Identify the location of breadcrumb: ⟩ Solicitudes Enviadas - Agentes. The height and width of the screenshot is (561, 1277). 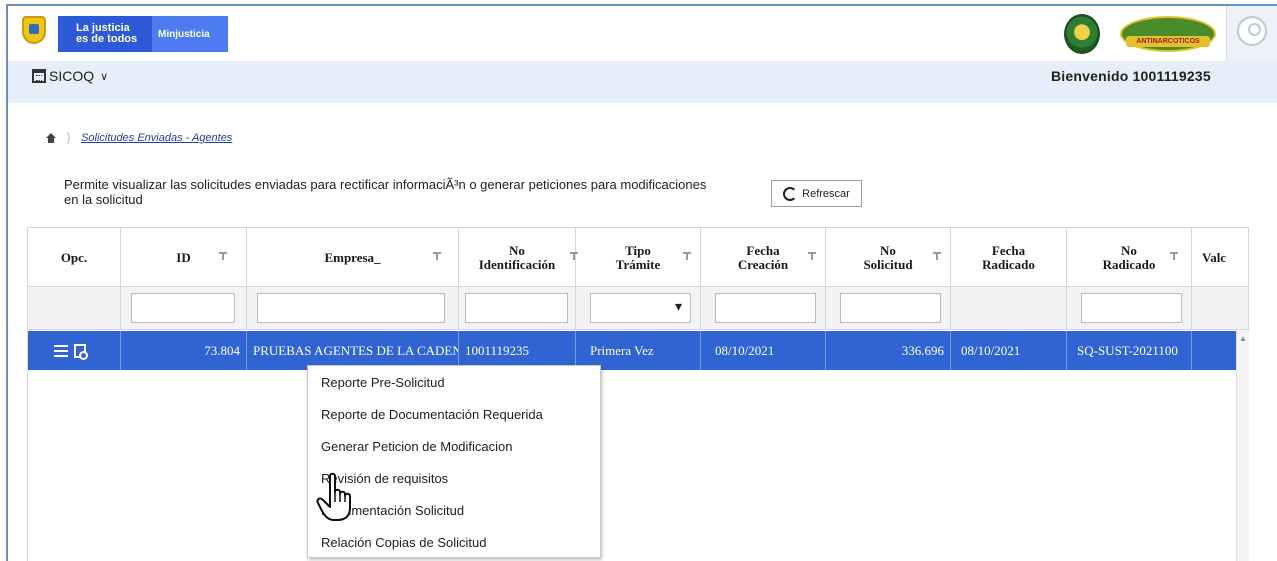
(139, 138).